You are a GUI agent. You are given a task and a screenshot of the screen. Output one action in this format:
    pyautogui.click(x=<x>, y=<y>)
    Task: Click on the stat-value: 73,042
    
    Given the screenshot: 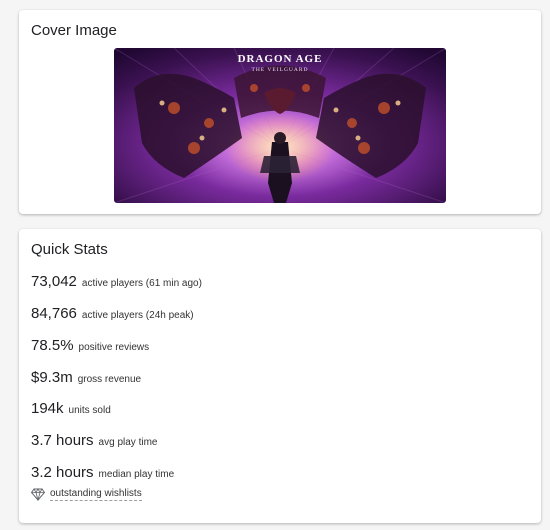 What is the action you would take?
    pyautogui.click(x=54, y=281)
    